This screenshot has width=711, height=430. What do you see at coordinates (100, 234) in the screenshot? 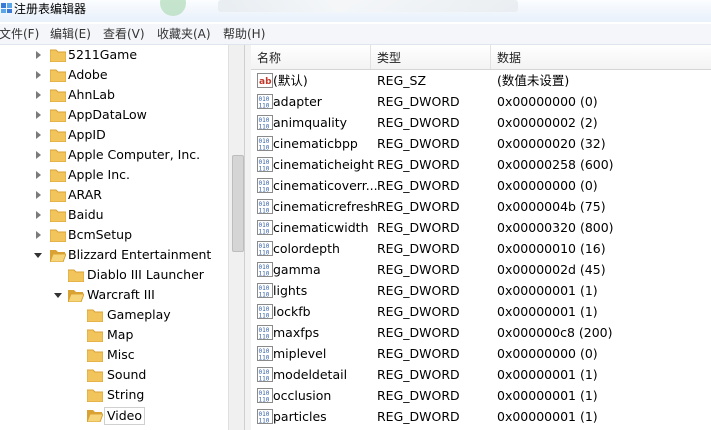
I see `tree-item-label: BcmSetup` at bounding box center [100, 234].